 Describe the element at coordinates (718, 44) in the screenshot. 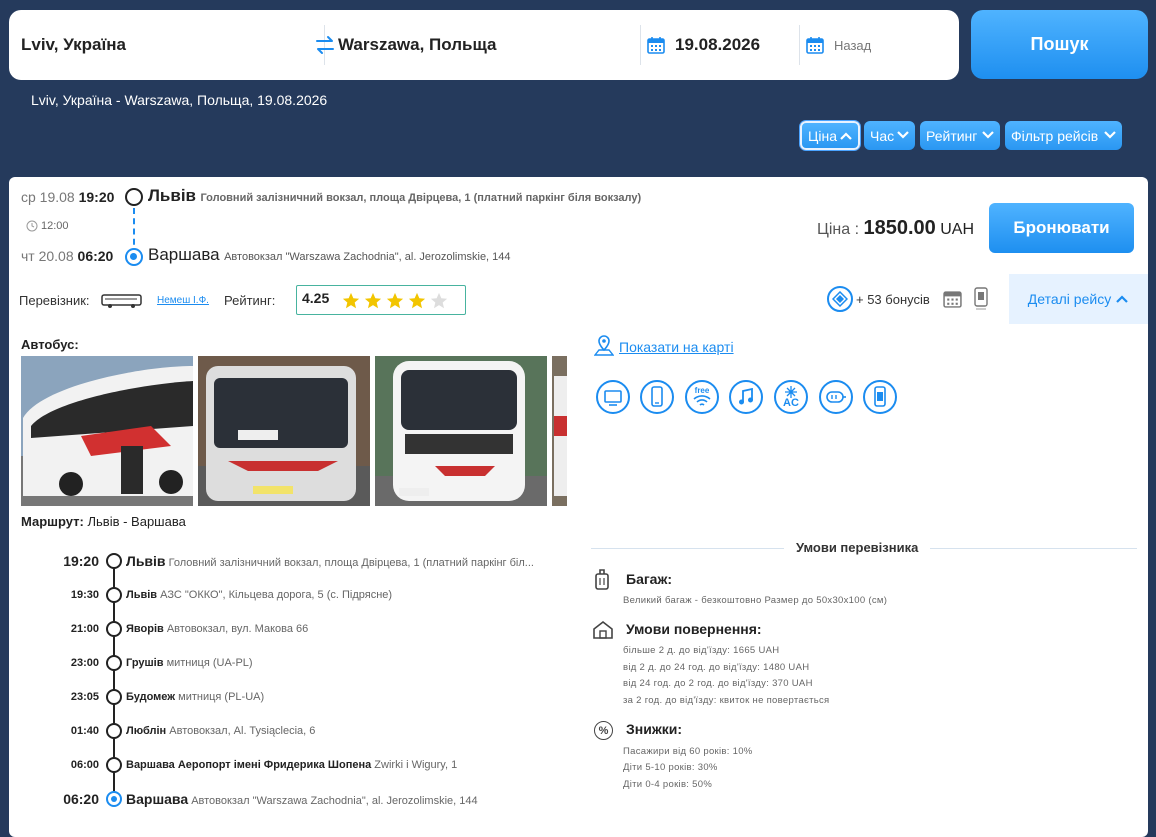

I see `date-value: 19.08.2026` at that location.